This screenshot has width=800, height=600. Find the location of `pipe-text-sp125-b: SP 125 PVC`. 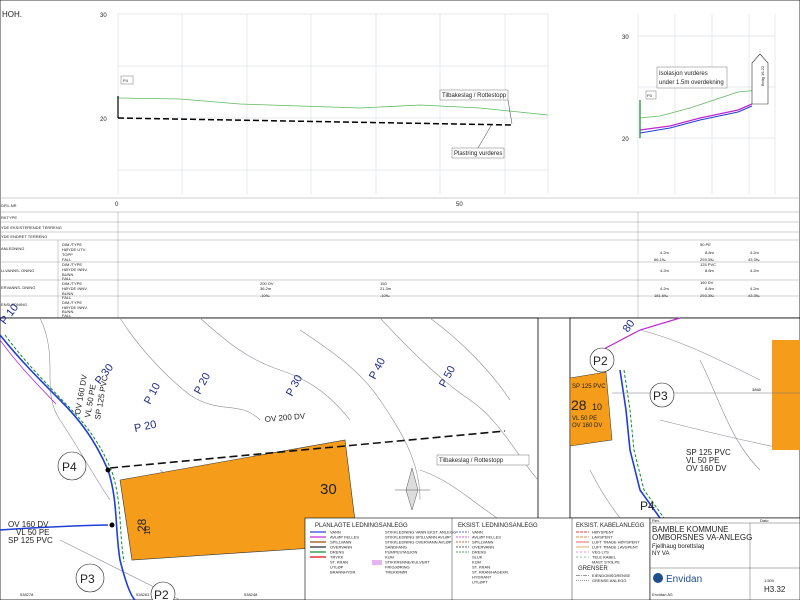

pipe-text-sp125-b: SP 125 PVC is located at coordinates (30, 540).